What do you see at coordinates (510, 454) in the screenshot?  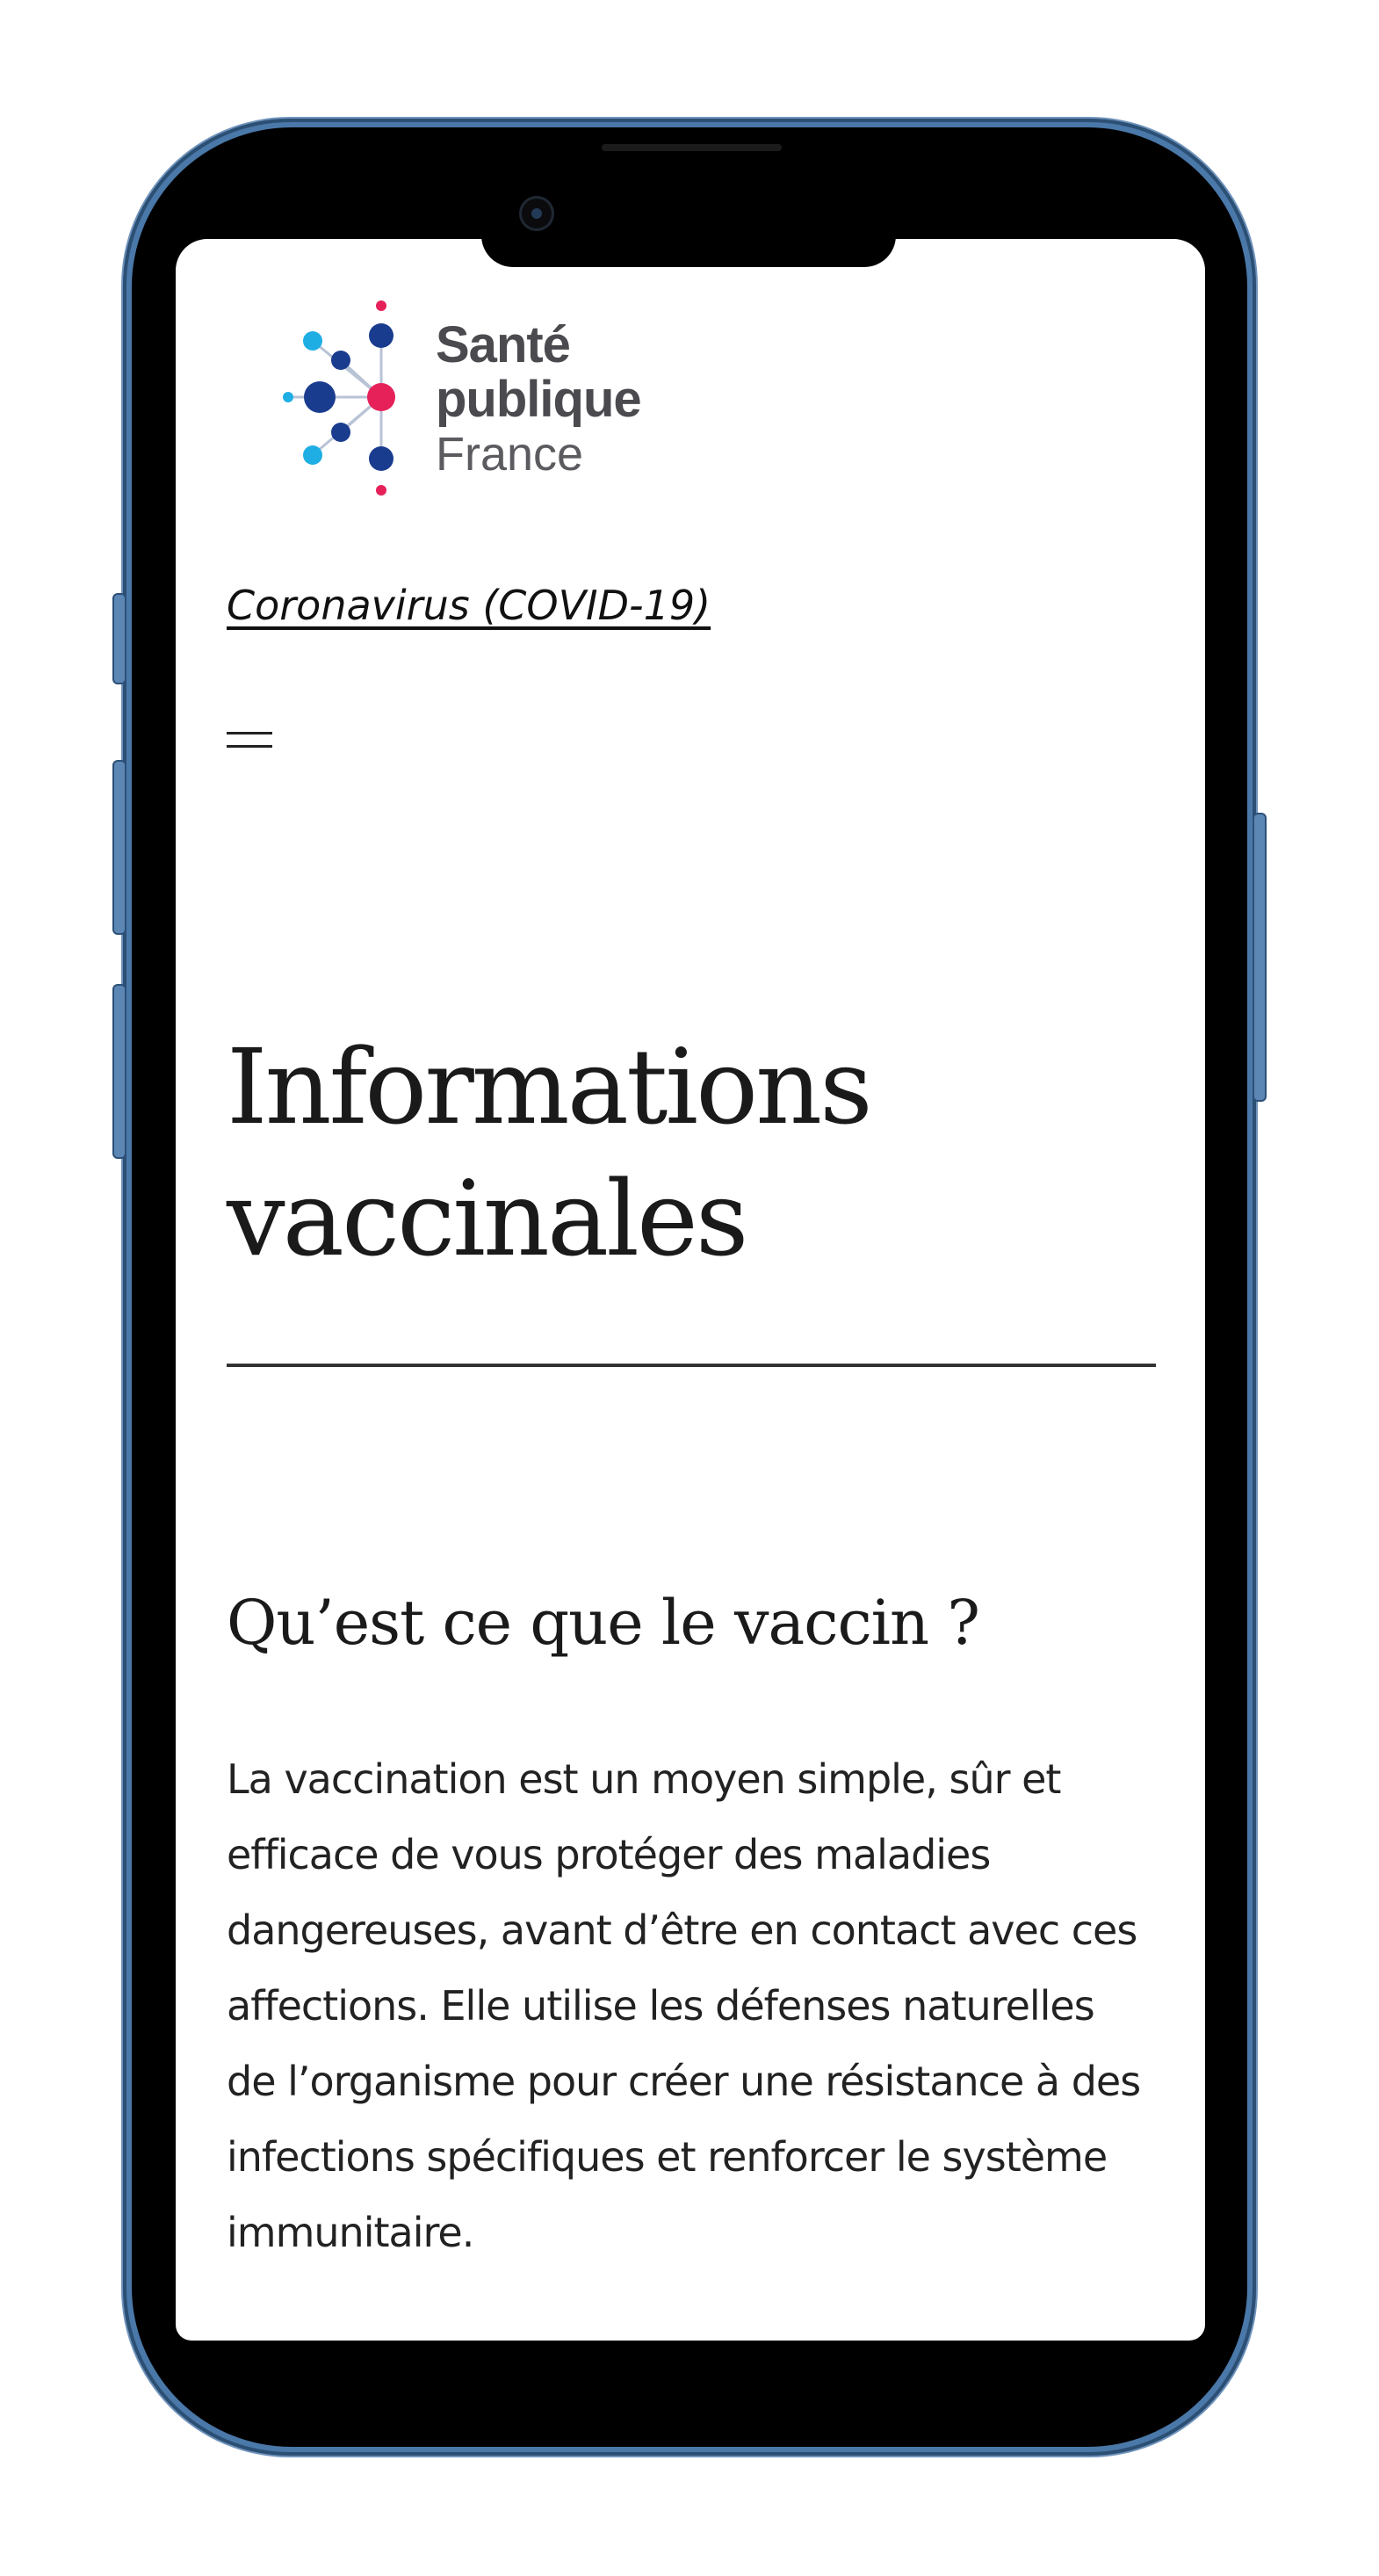 I see `logo-line-3: France` at bounding box center [510, 454].